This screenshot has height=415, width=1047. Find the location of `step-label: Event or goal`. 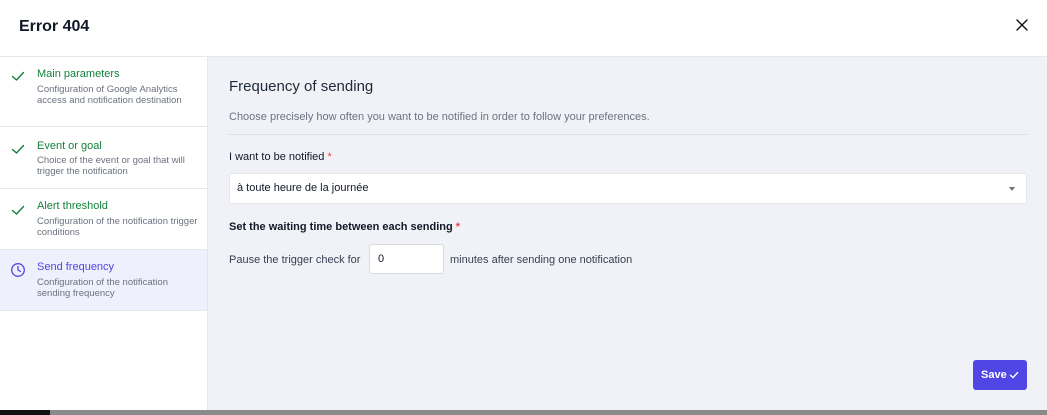

step-label: Event or goal is located at coordinates (69, 146).